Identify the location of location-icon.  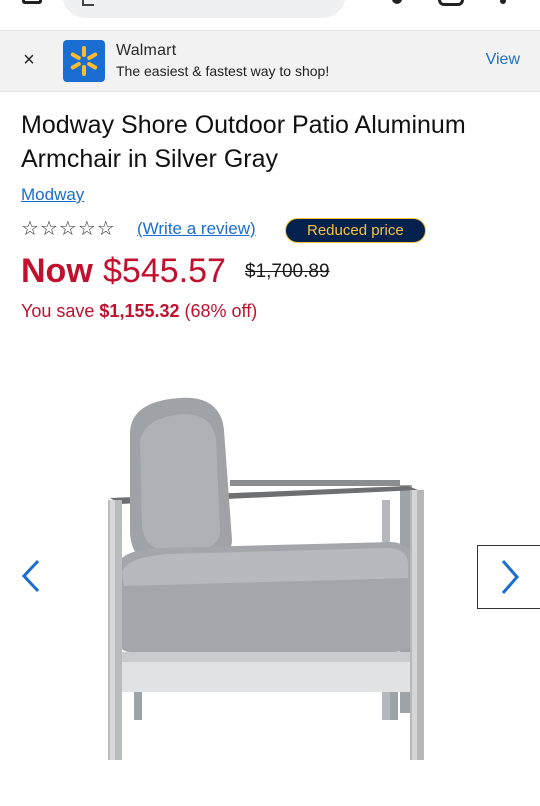
(397, 2).